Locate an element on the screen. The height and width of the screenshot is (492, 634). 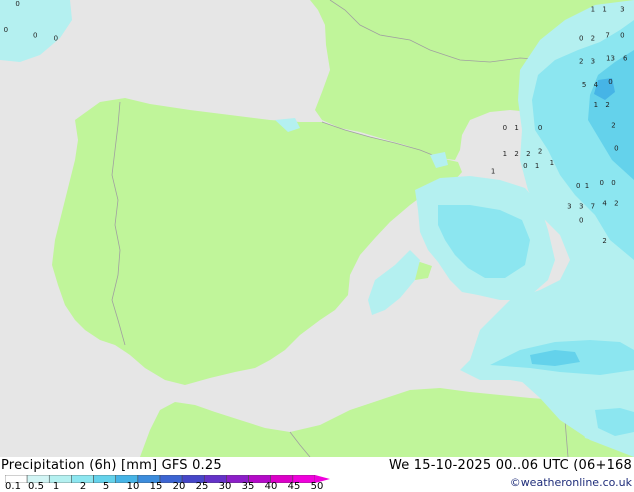
legend-tick-label: 15 is located at coordinates (156, 486).